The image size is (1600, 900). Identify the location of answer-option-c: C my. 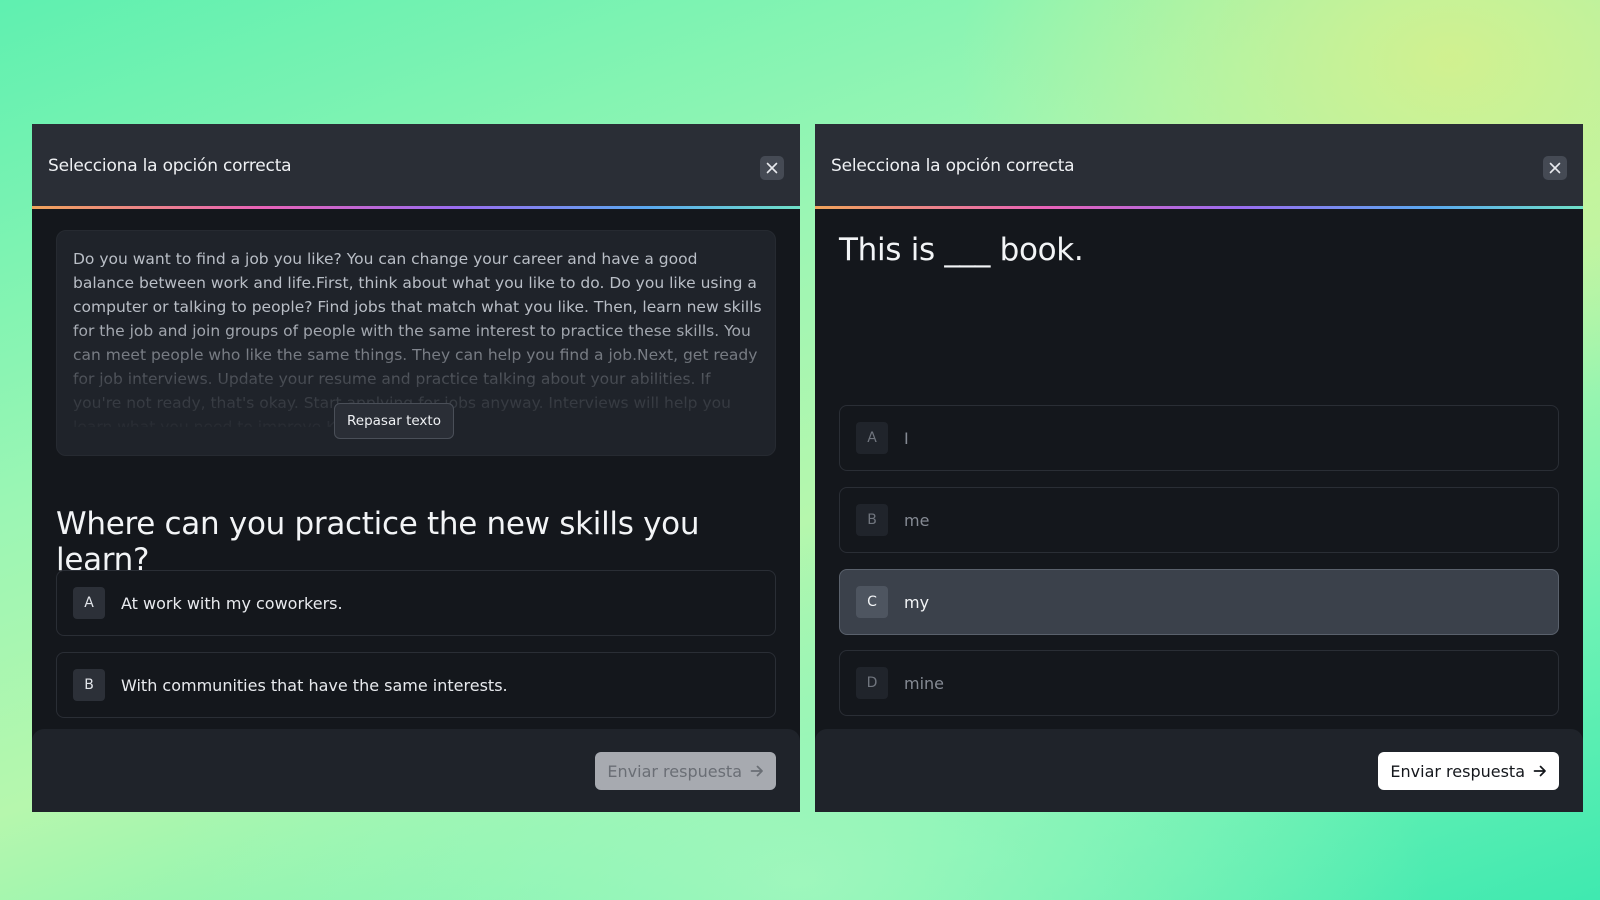
(1199, 602).